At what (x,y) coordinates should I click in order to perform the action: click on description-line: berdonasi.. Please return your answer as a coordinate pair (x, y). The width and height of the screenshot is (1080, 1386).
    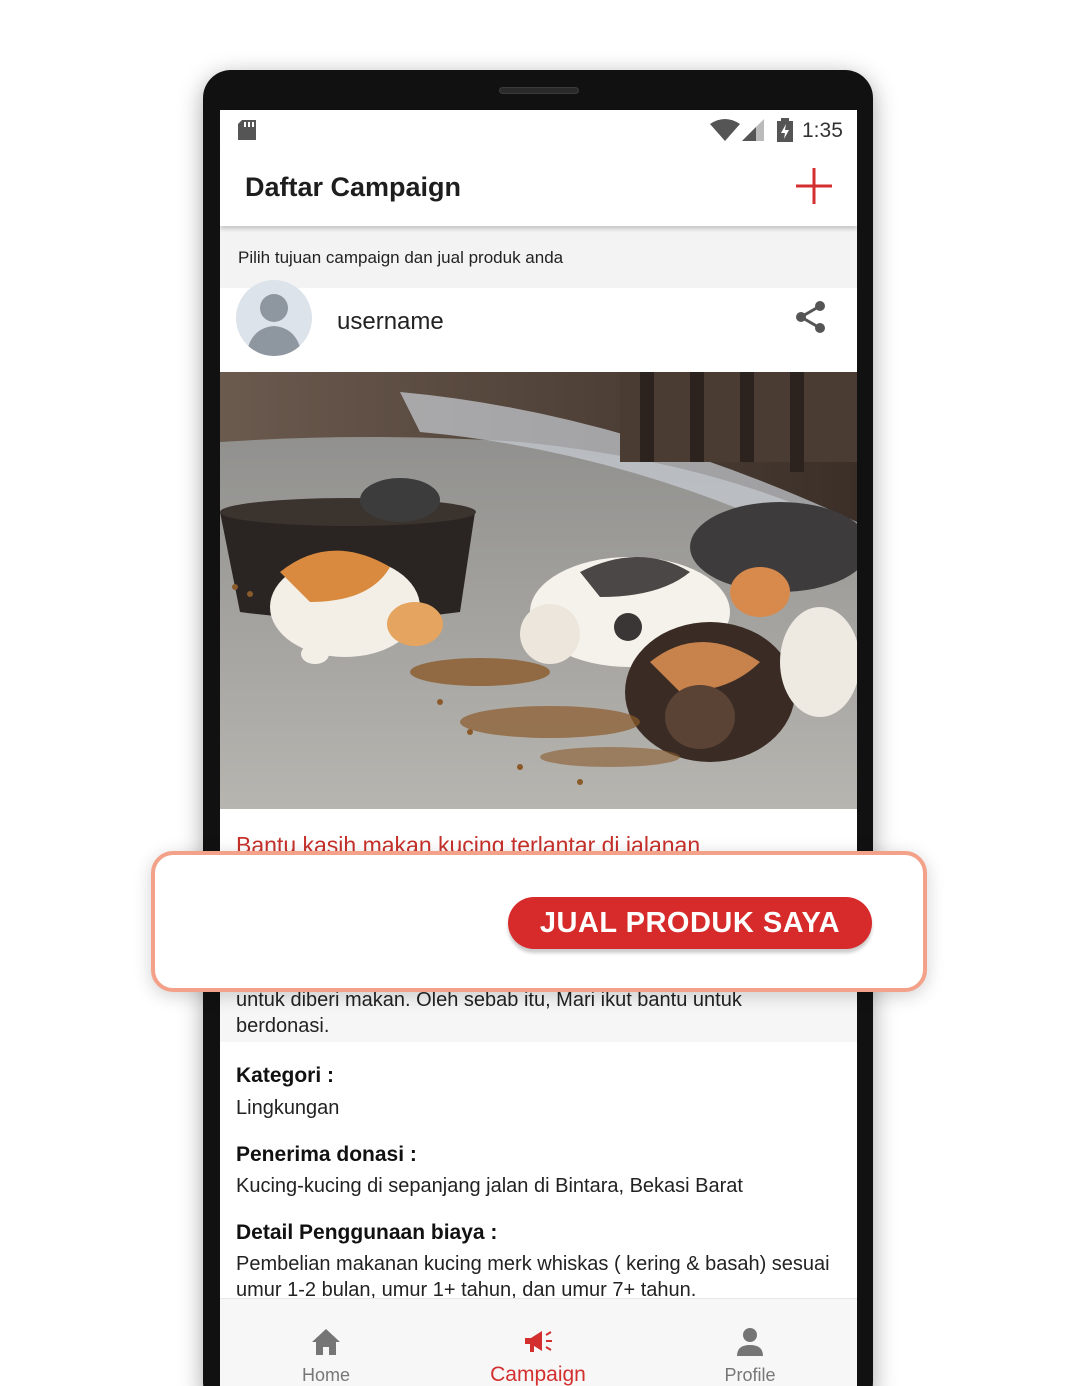
    Looking at the image, I should click on (283, 1026).